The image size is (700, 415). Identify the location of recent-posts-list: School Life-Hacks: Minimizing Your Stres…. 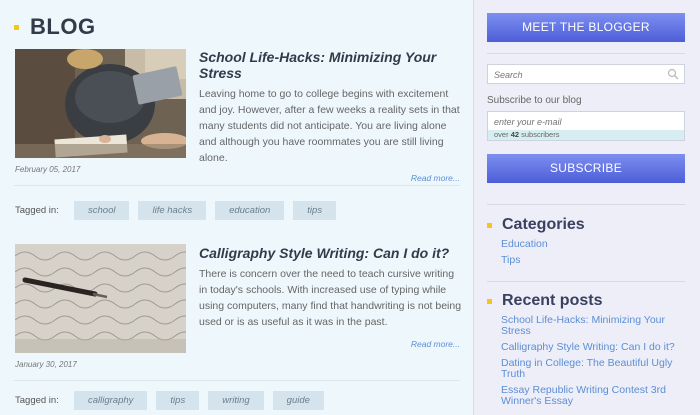
(596, 363).